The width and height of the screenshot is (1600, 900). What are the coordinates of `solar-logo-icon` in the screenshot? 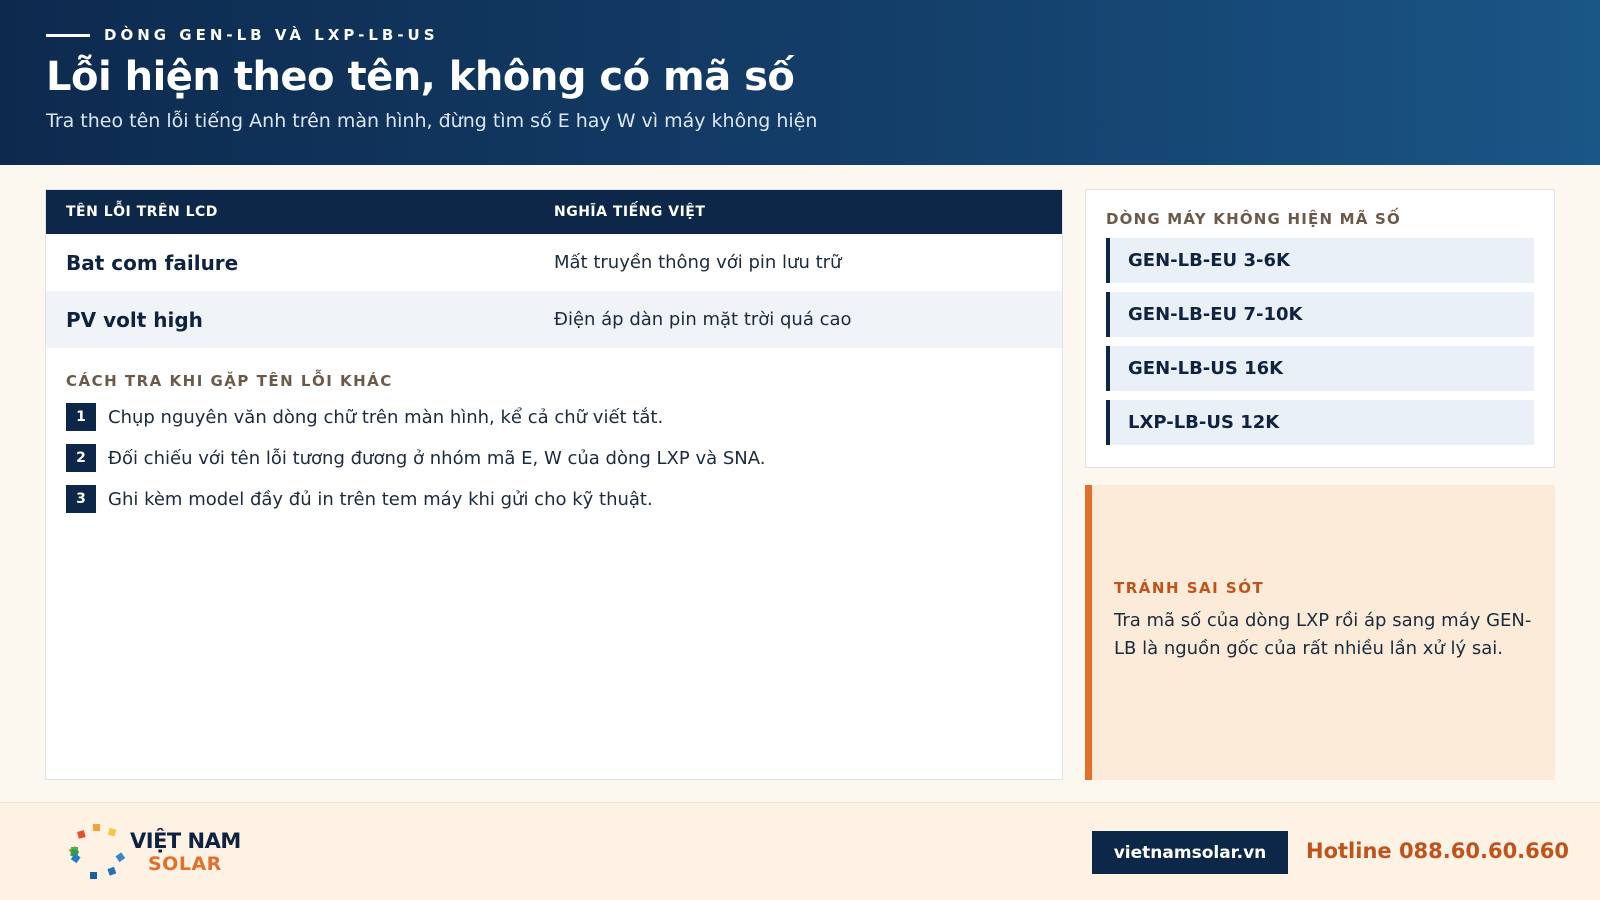 It's located at (97, 851).